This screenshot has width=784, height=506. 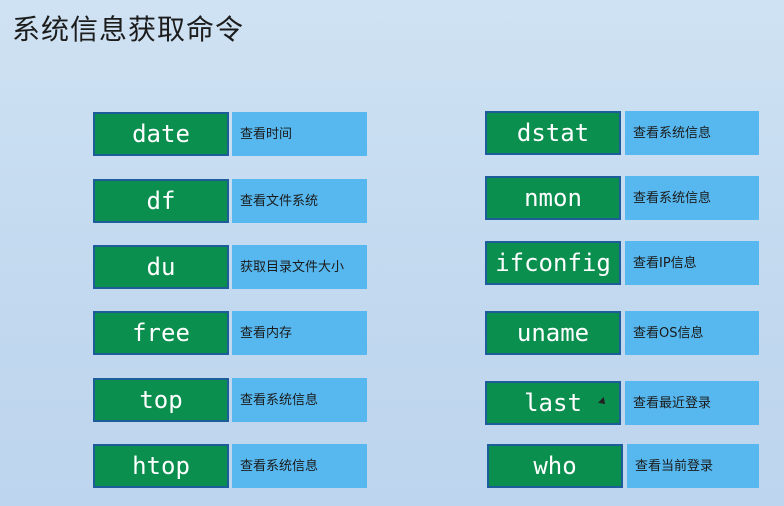 What do you see at coordinates (553, 333) in the screenshot?
I see `command-uname: uname` at bounding box center [553, 333].